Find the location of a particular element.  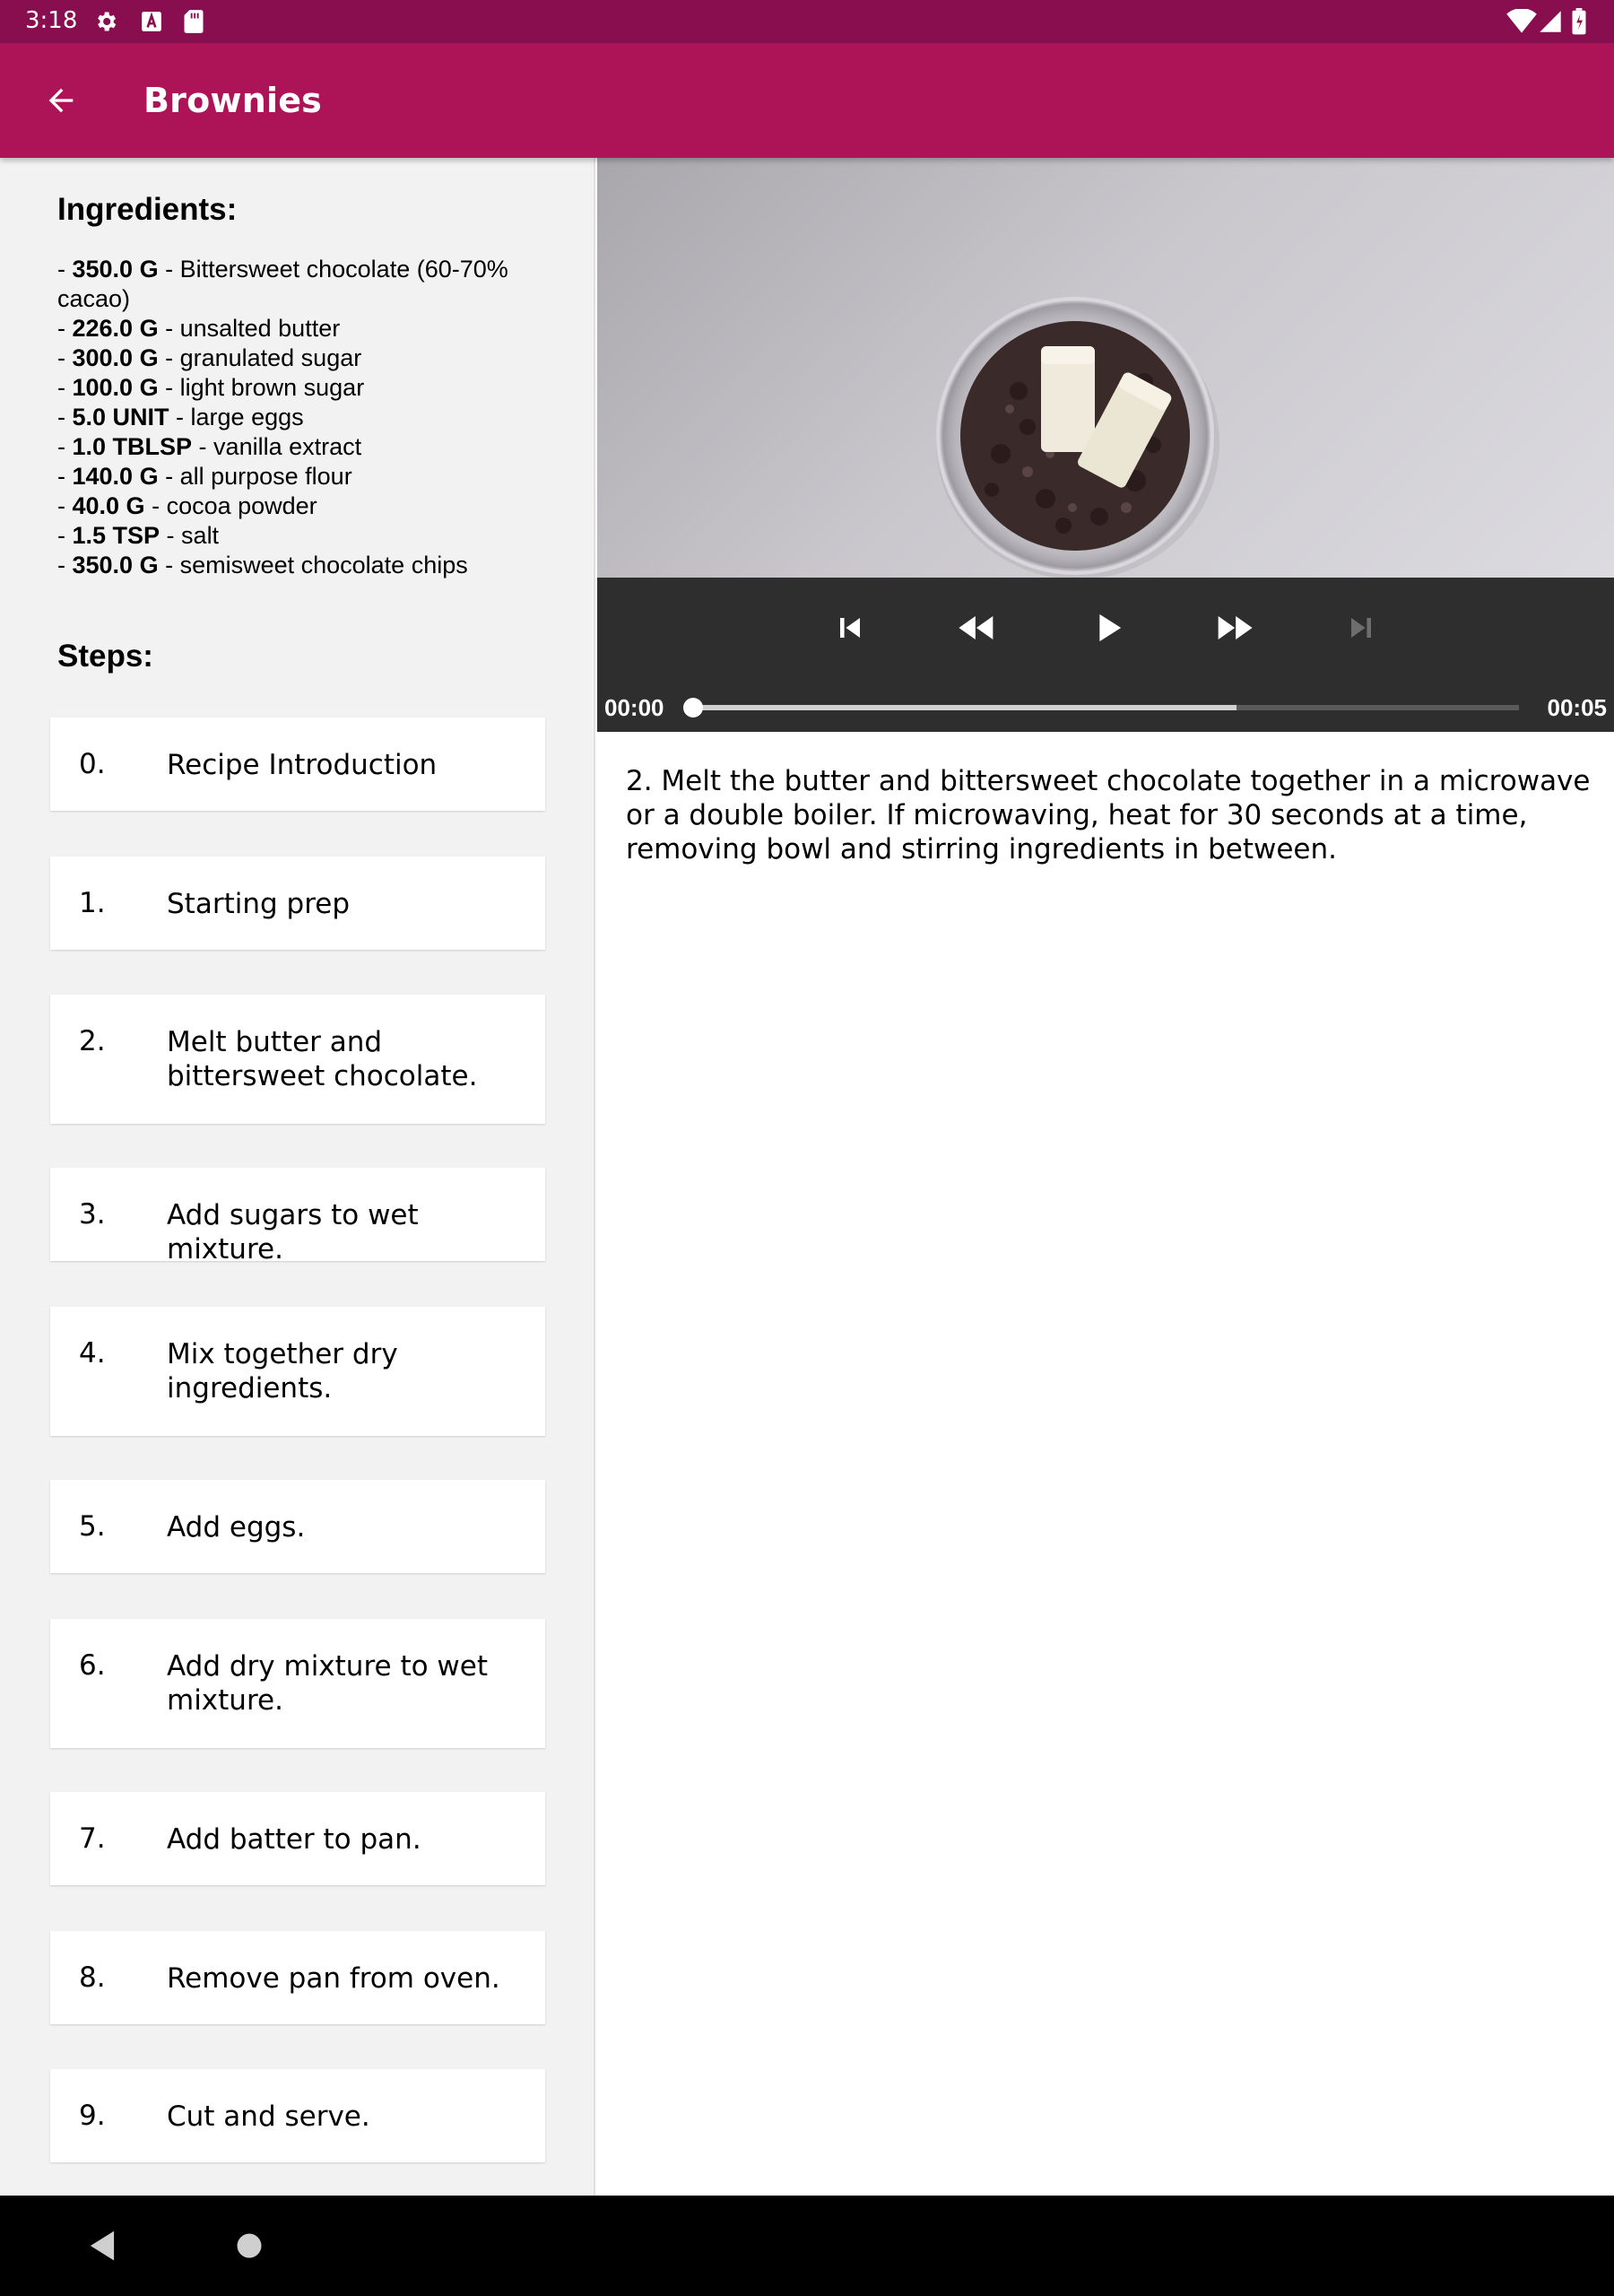

ingredient-name: semisweet chocolate chips is located at coordinates (323, 565).